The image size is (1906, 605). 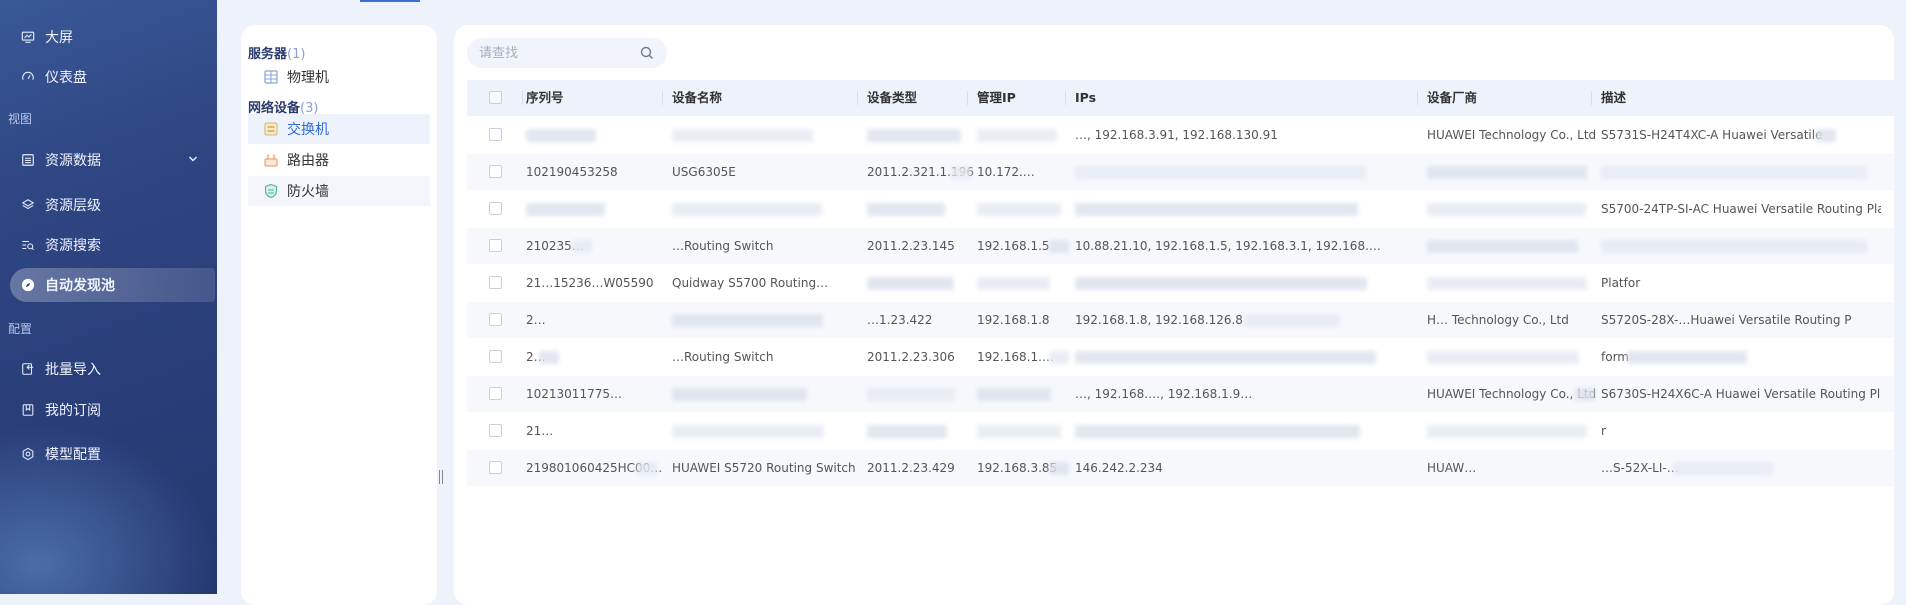 What do you see at coordinates (647, 53) in the screenshot?
I see `search-icon` at bounding box center [647, 53].